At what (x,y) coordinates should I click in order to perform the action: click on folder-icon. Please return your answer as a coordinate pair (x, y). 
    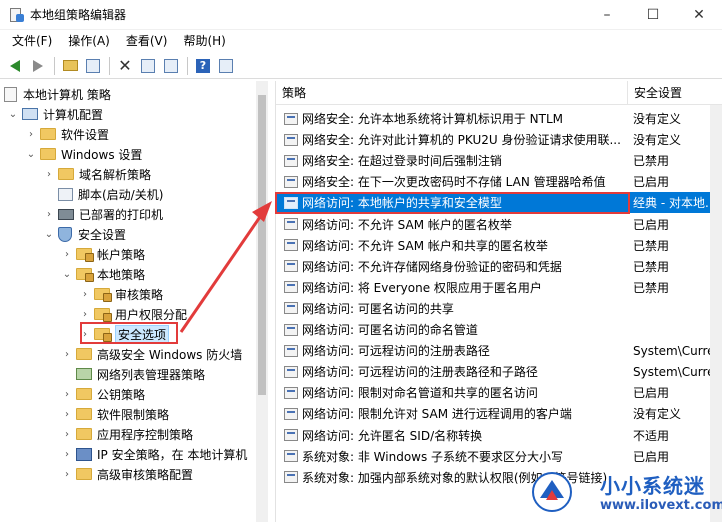
    Looking at the image, I should click on (84, 354).